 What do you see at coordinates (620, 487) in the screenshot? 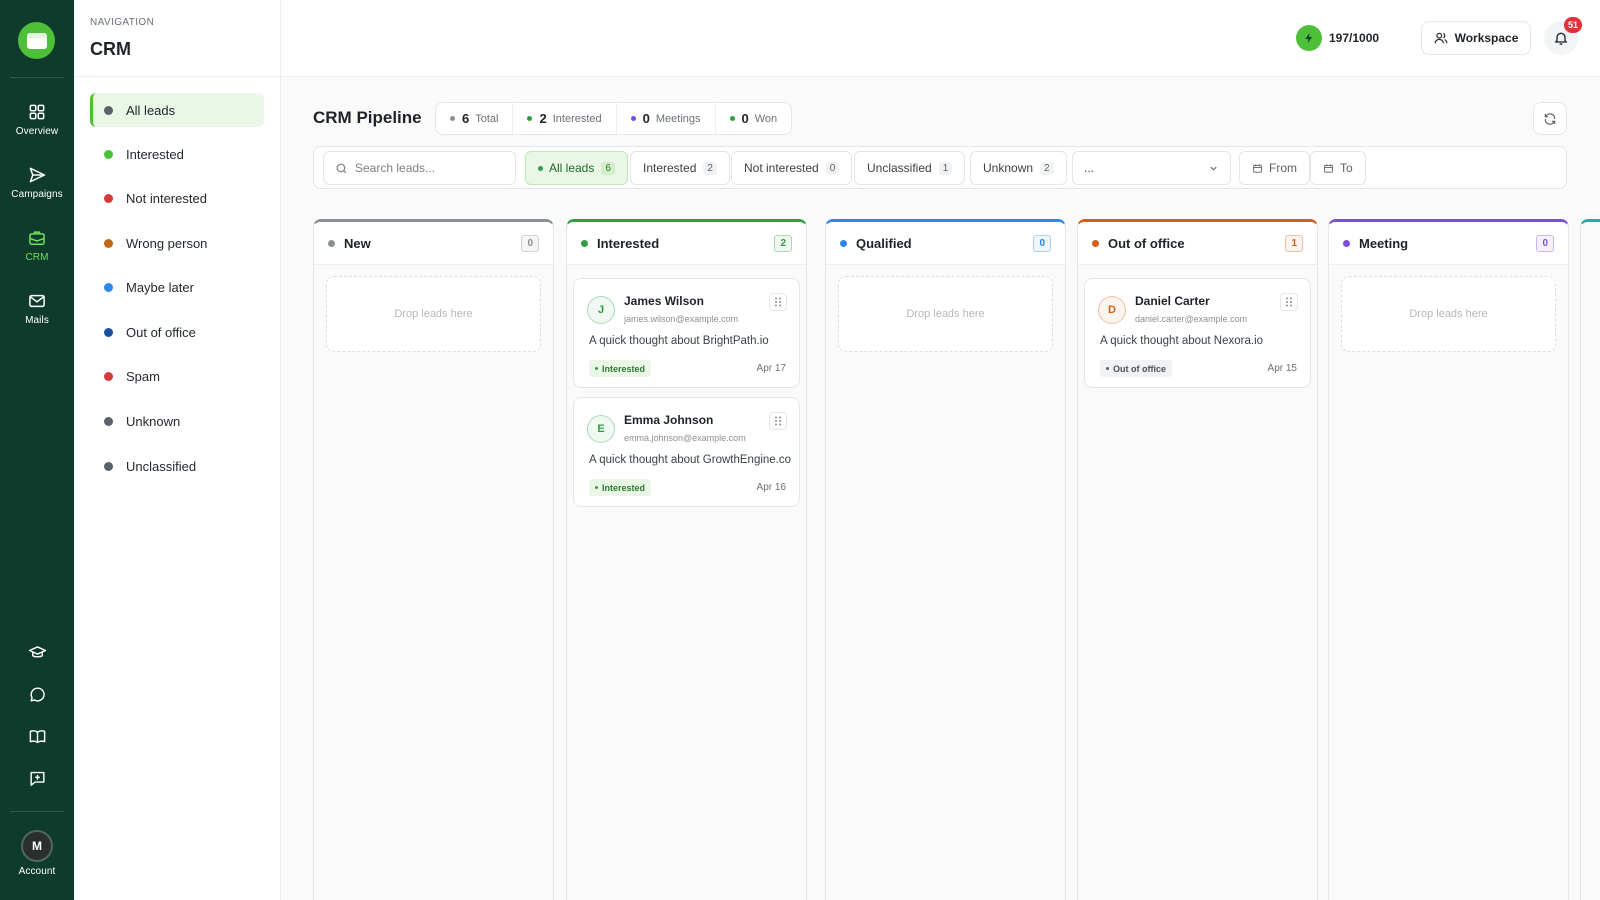
I see `status-badge: Interested` at bounding box center [620, 487].